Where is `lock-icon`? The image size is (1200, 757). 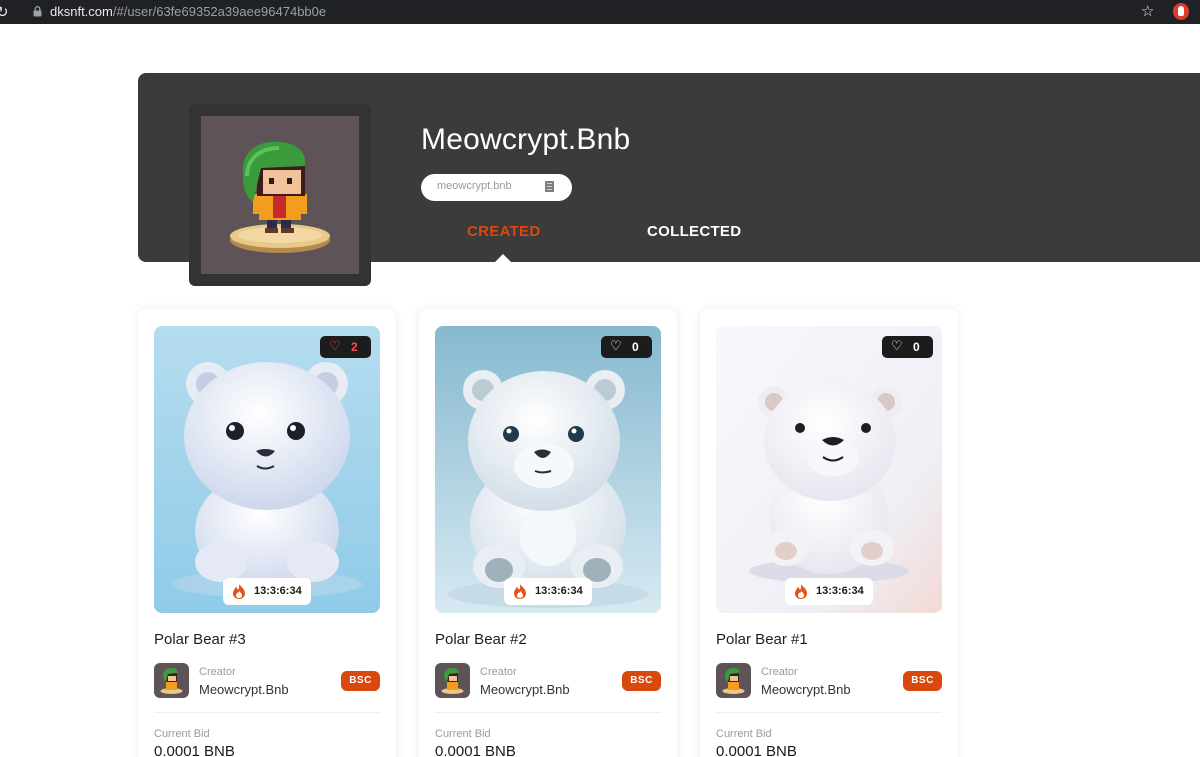 lock-icon is located at coordinates (37, 11).